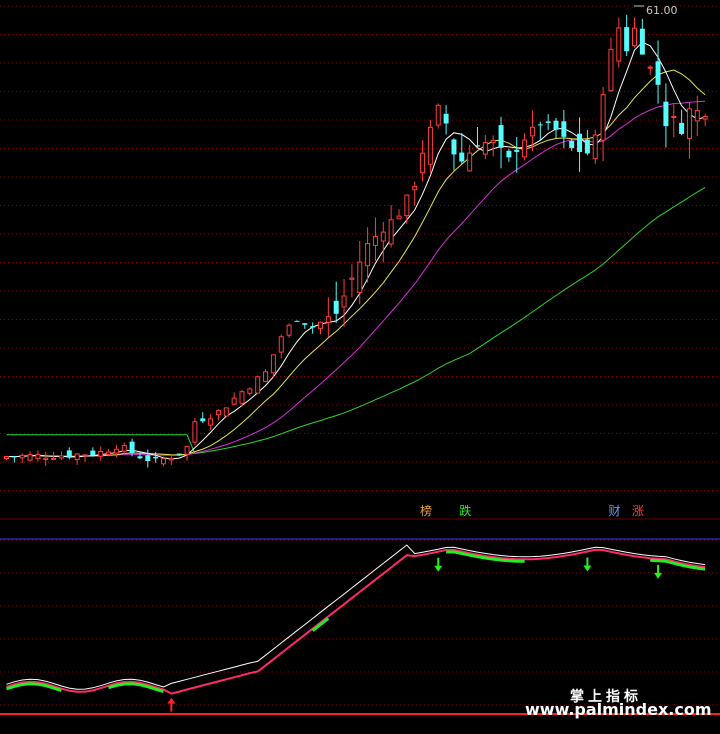 The width and height of the screenshot is (720, 734). I want to click on signal-tag: 财, so click(614, 511).